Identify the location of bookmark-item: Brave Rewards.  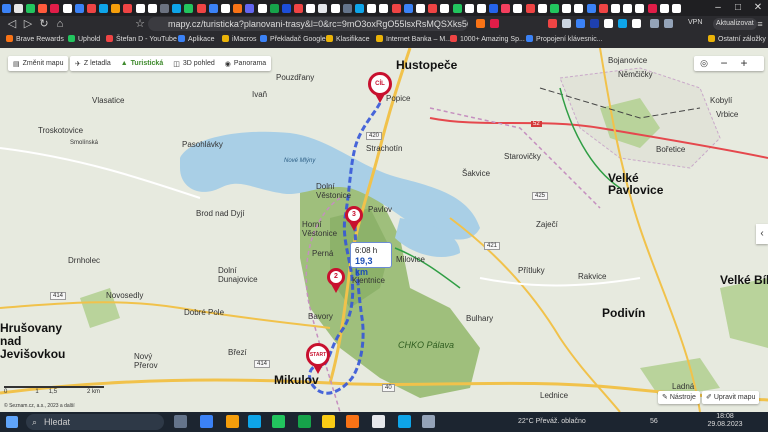
(35, 40).